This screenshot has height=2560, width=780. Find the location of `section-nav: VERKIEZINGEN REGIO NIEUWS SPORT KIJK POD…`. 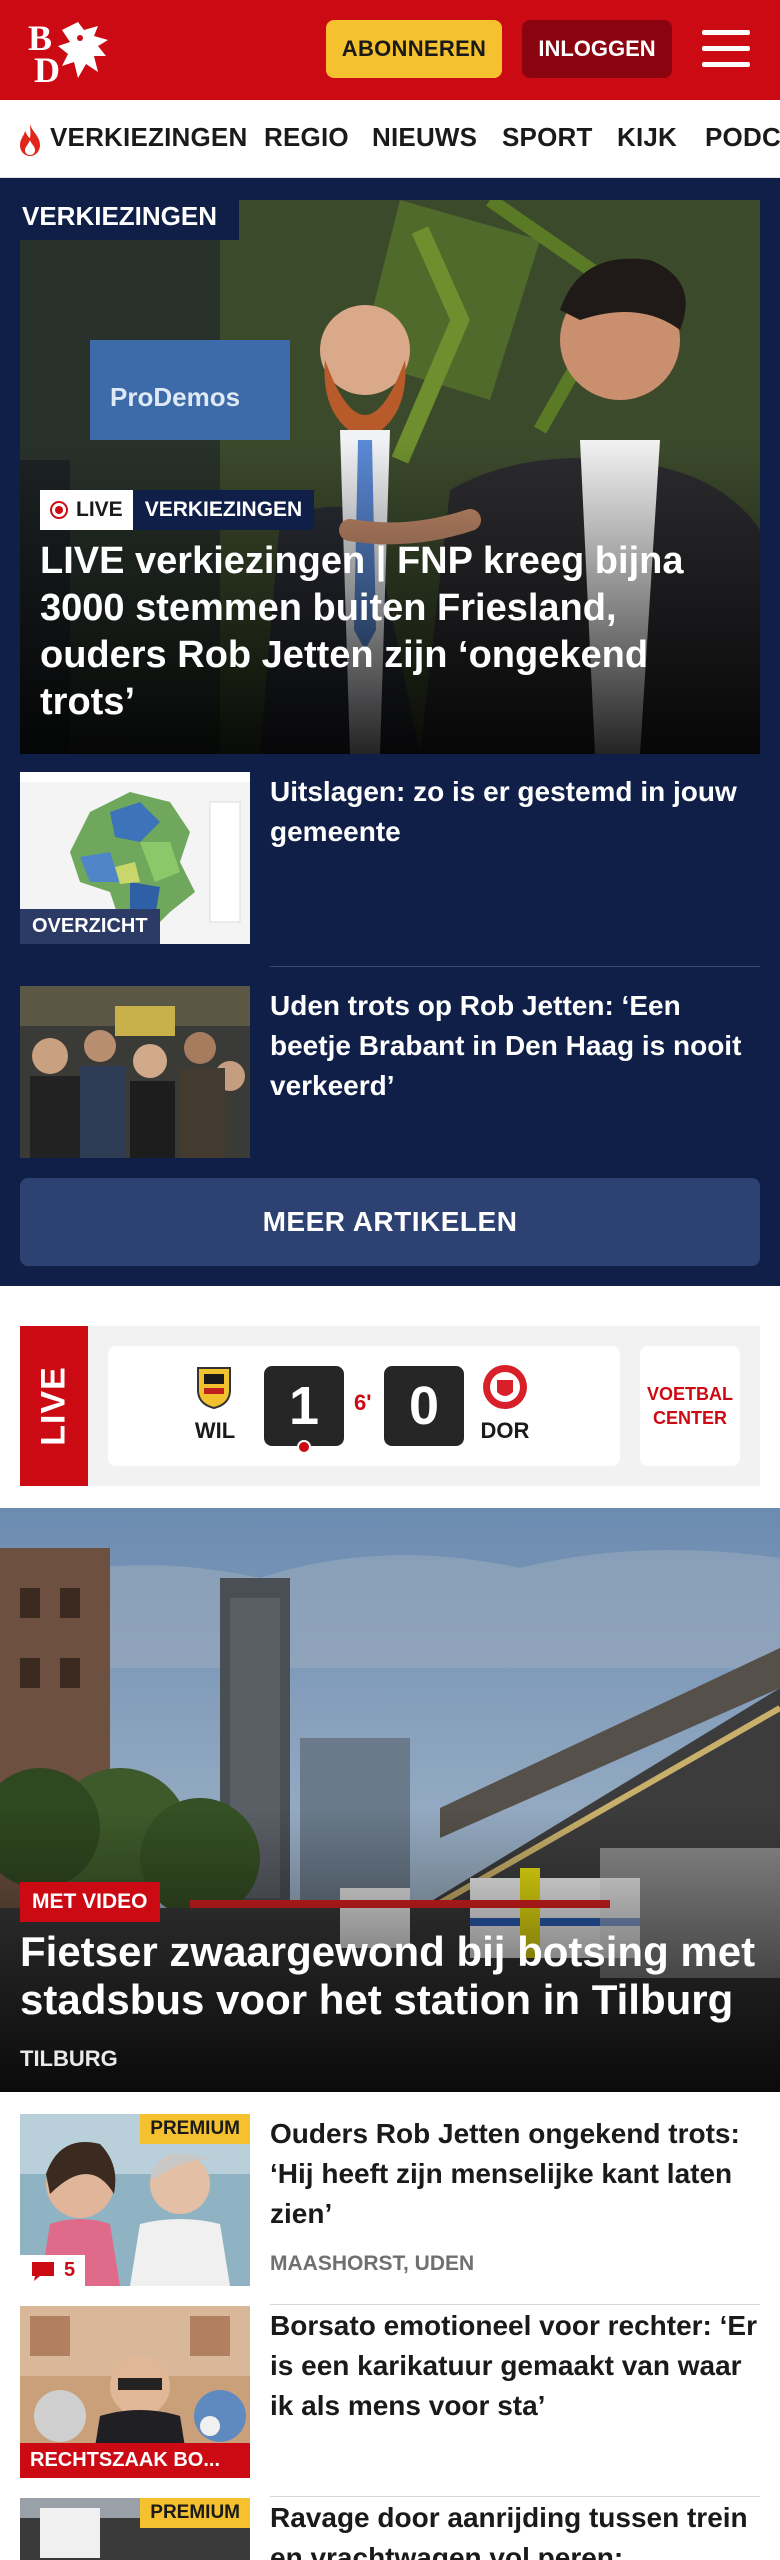

section-nav: VERKIEZINGEN REGIO NIEUWS SPORT KIJK POD… is located at coordinates (390, 139).